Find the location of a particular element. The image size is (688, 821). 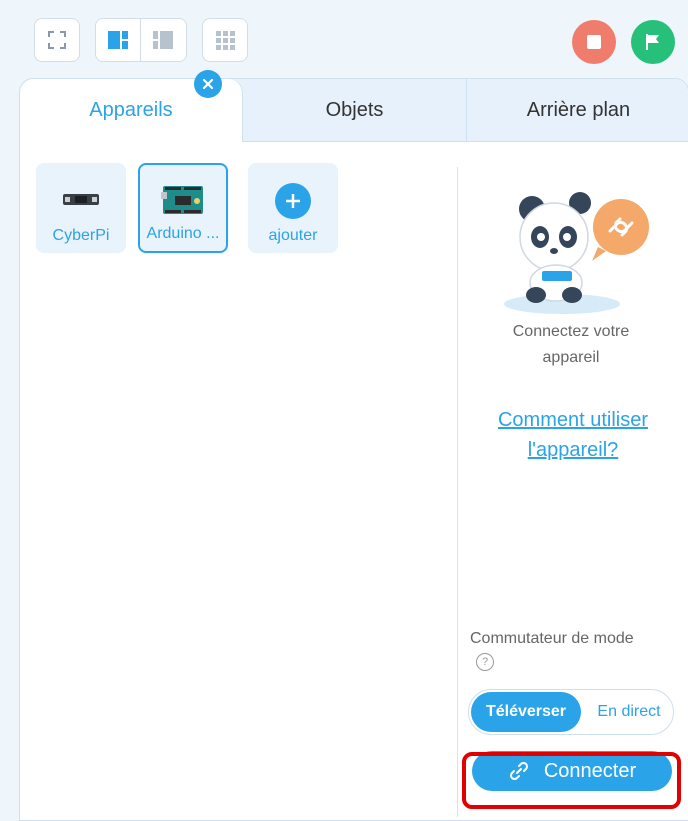

connect-highlight-box is located at coordinates (571, 780).